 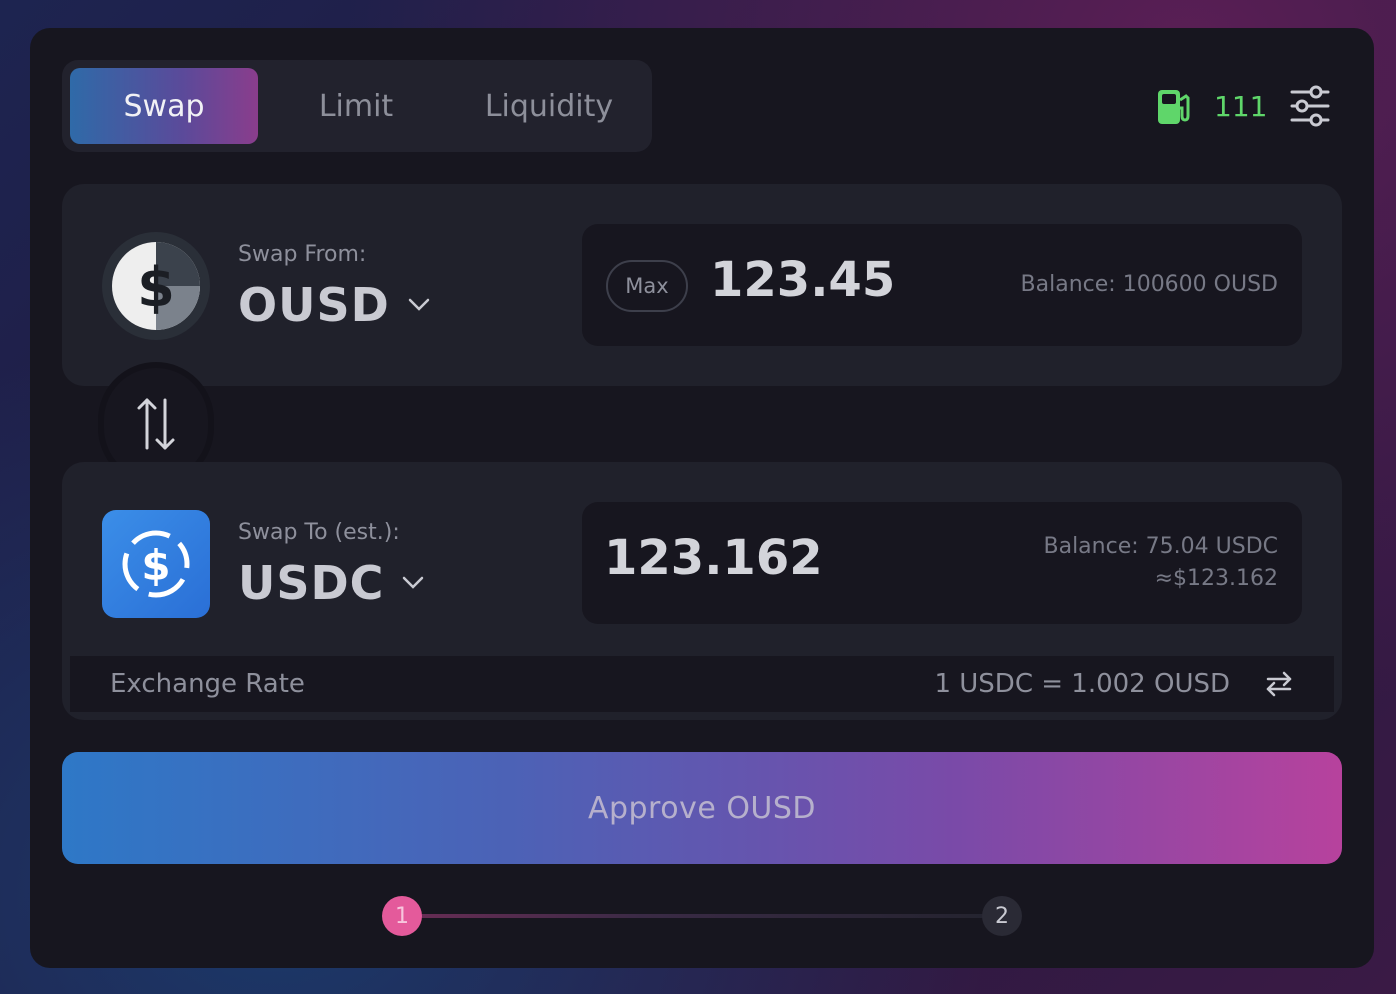 I want to click on to-amount-box: Balance: 75.04 USDC ≈$123.162, so click(x=942, y=563).